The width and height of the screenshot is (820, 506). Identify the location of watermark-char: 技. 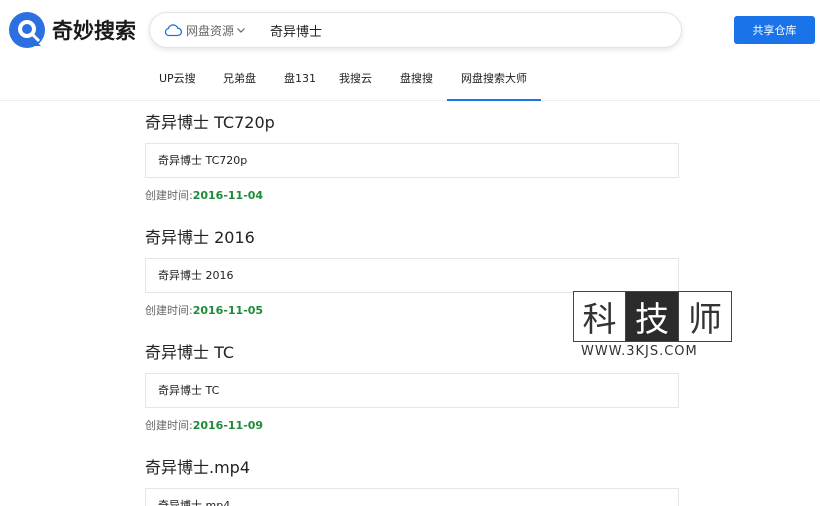
(652, 316).